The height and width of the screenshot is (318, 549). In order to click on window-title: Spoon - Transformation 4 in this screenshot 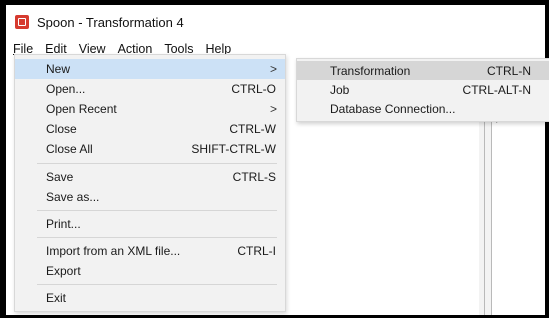, I will do `click(110, 22)`.